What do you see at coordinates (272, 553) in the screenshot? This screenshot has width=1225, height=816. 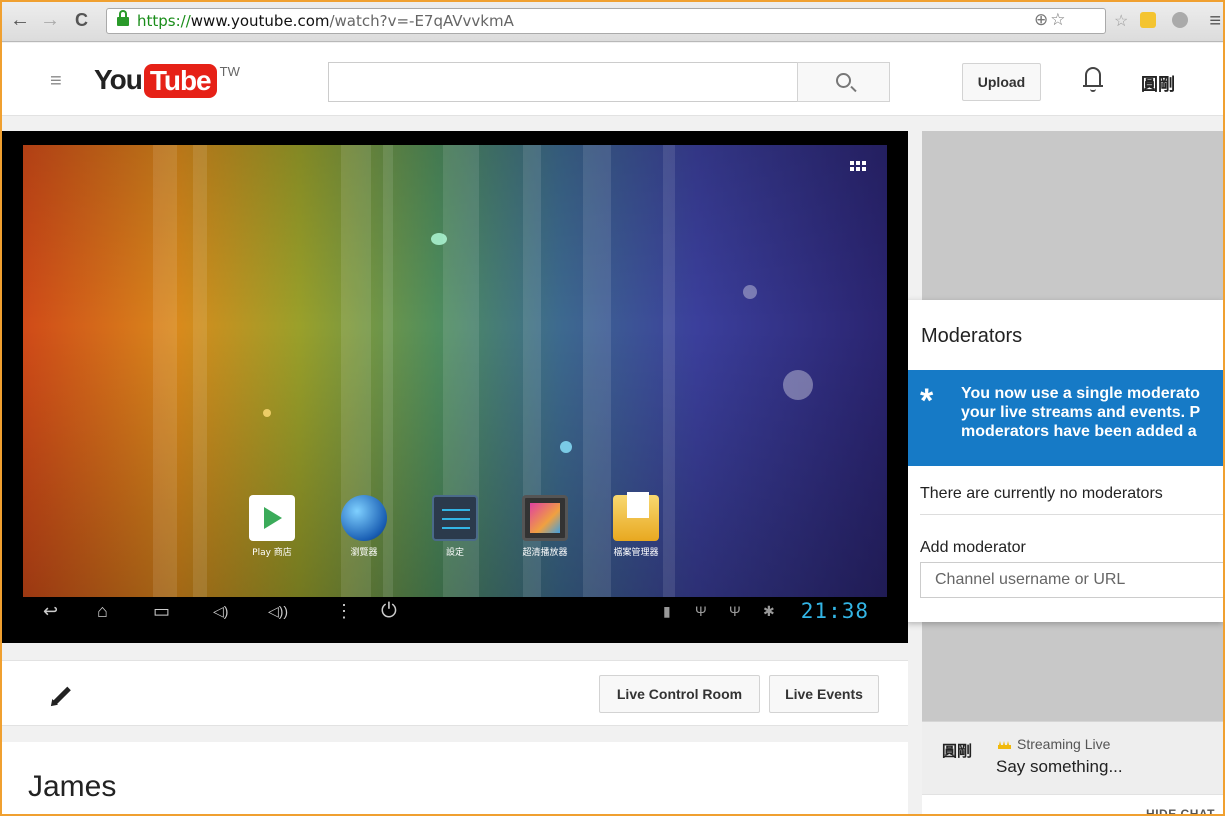 I see `app-label: Play 商店` at bounding box center [272, 553].